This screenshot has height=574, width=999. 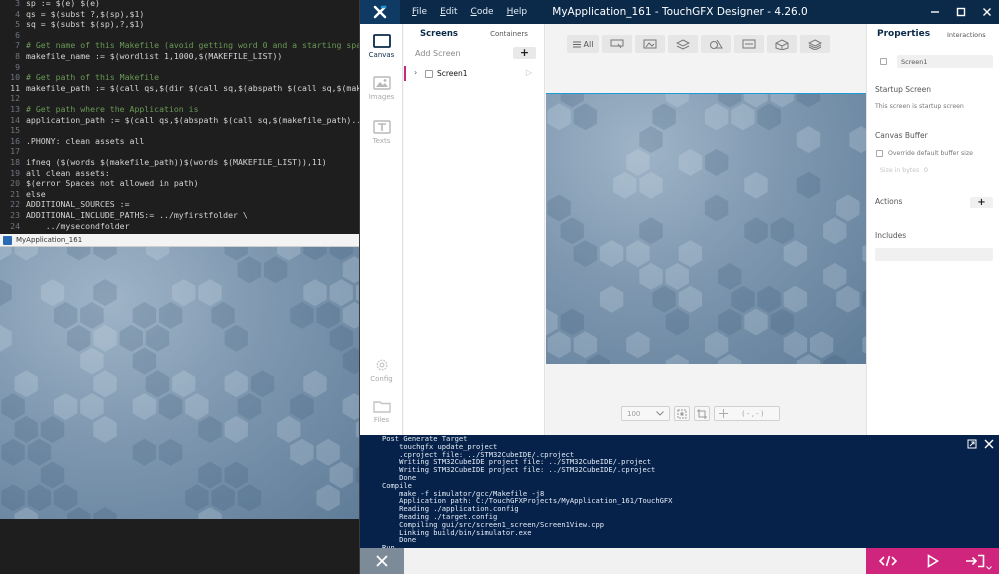 What do you see at coordinates (716, 44) in the screenshot?
I see `filter-shapes` at bounding box center [716, 44].